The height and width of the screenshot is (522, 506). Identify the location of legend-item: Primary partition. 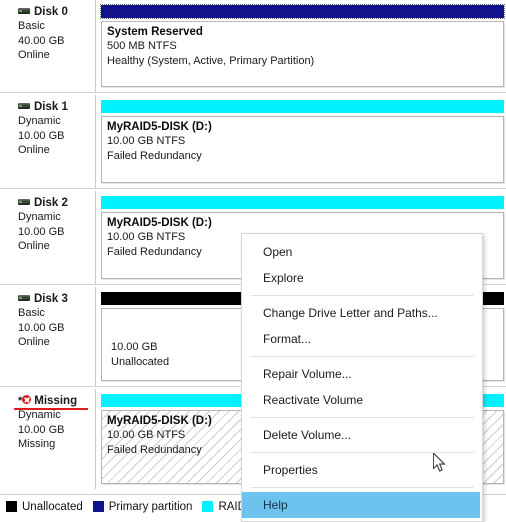
(142, 506).